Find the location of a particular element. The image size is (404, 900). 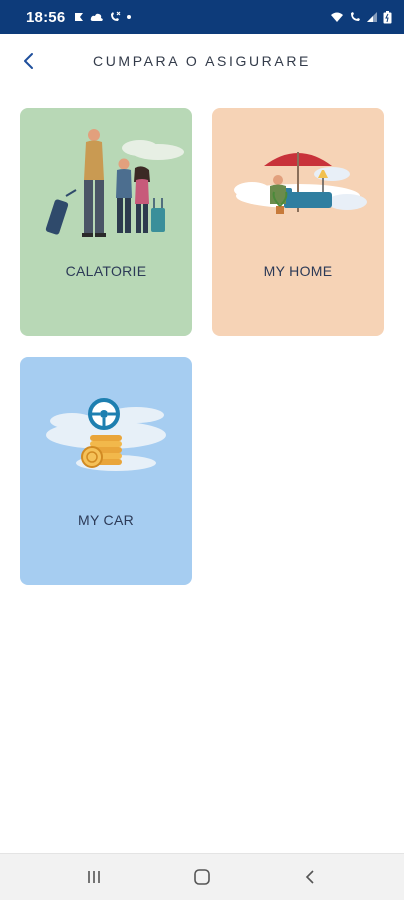

missed-call-icon is located at coordinates (116, 16).